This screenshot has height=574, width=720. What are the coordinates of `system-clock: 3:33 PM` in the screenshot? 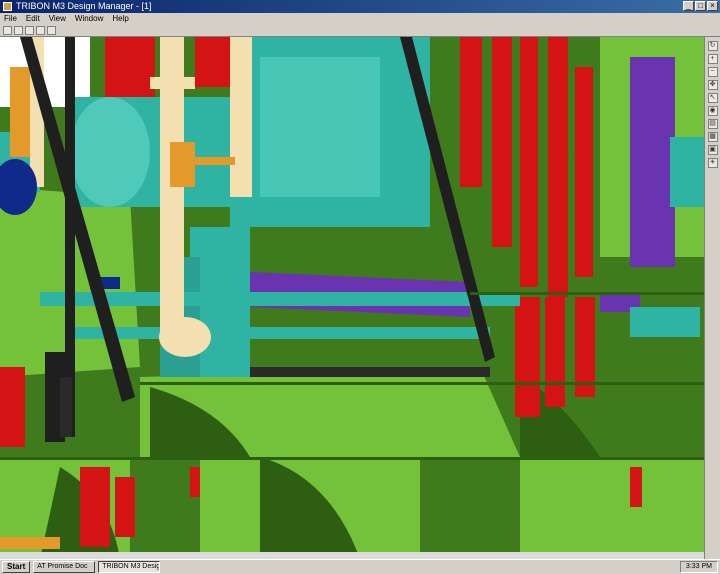 It's located at (698, 567).